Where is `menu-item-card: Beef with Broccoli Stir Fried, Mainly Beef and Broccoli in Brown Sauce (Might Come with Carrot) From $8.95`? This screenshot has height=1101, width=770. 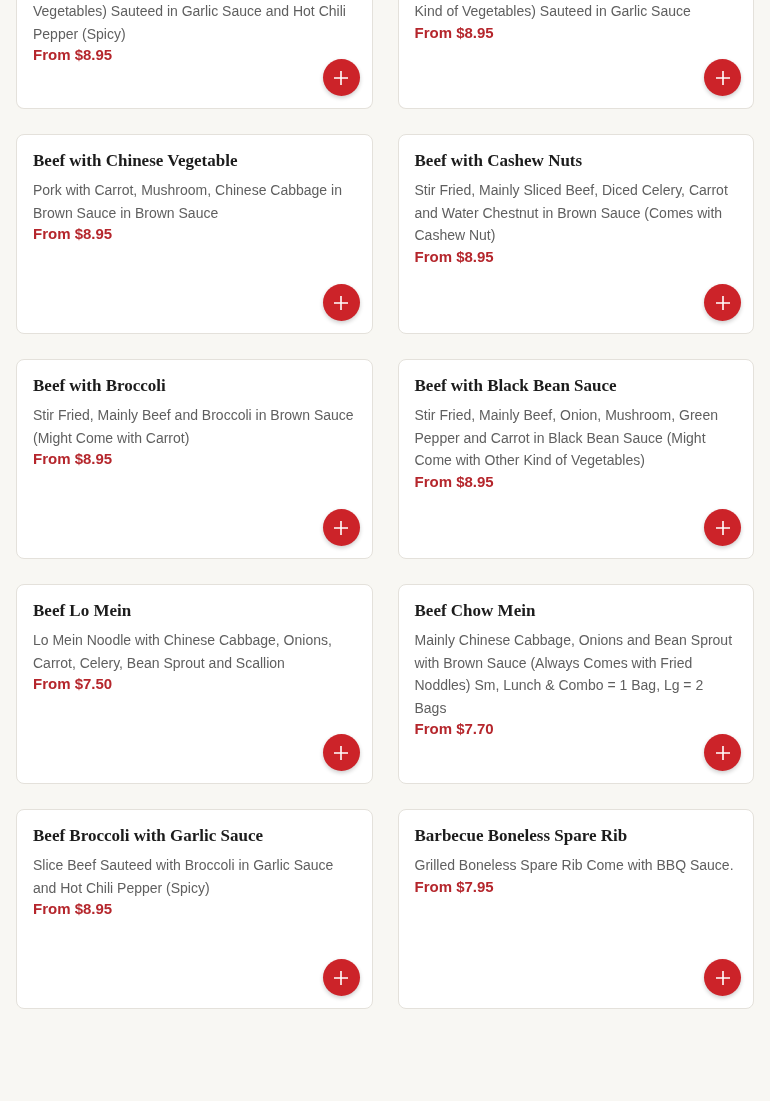 menu-item-card: Beef with Broccoli Stir Fried, Mainly Beef and Broccoli in Brown Sauce (Might Come with Carrot) From $8.95 is located at coordinates (194, 459).